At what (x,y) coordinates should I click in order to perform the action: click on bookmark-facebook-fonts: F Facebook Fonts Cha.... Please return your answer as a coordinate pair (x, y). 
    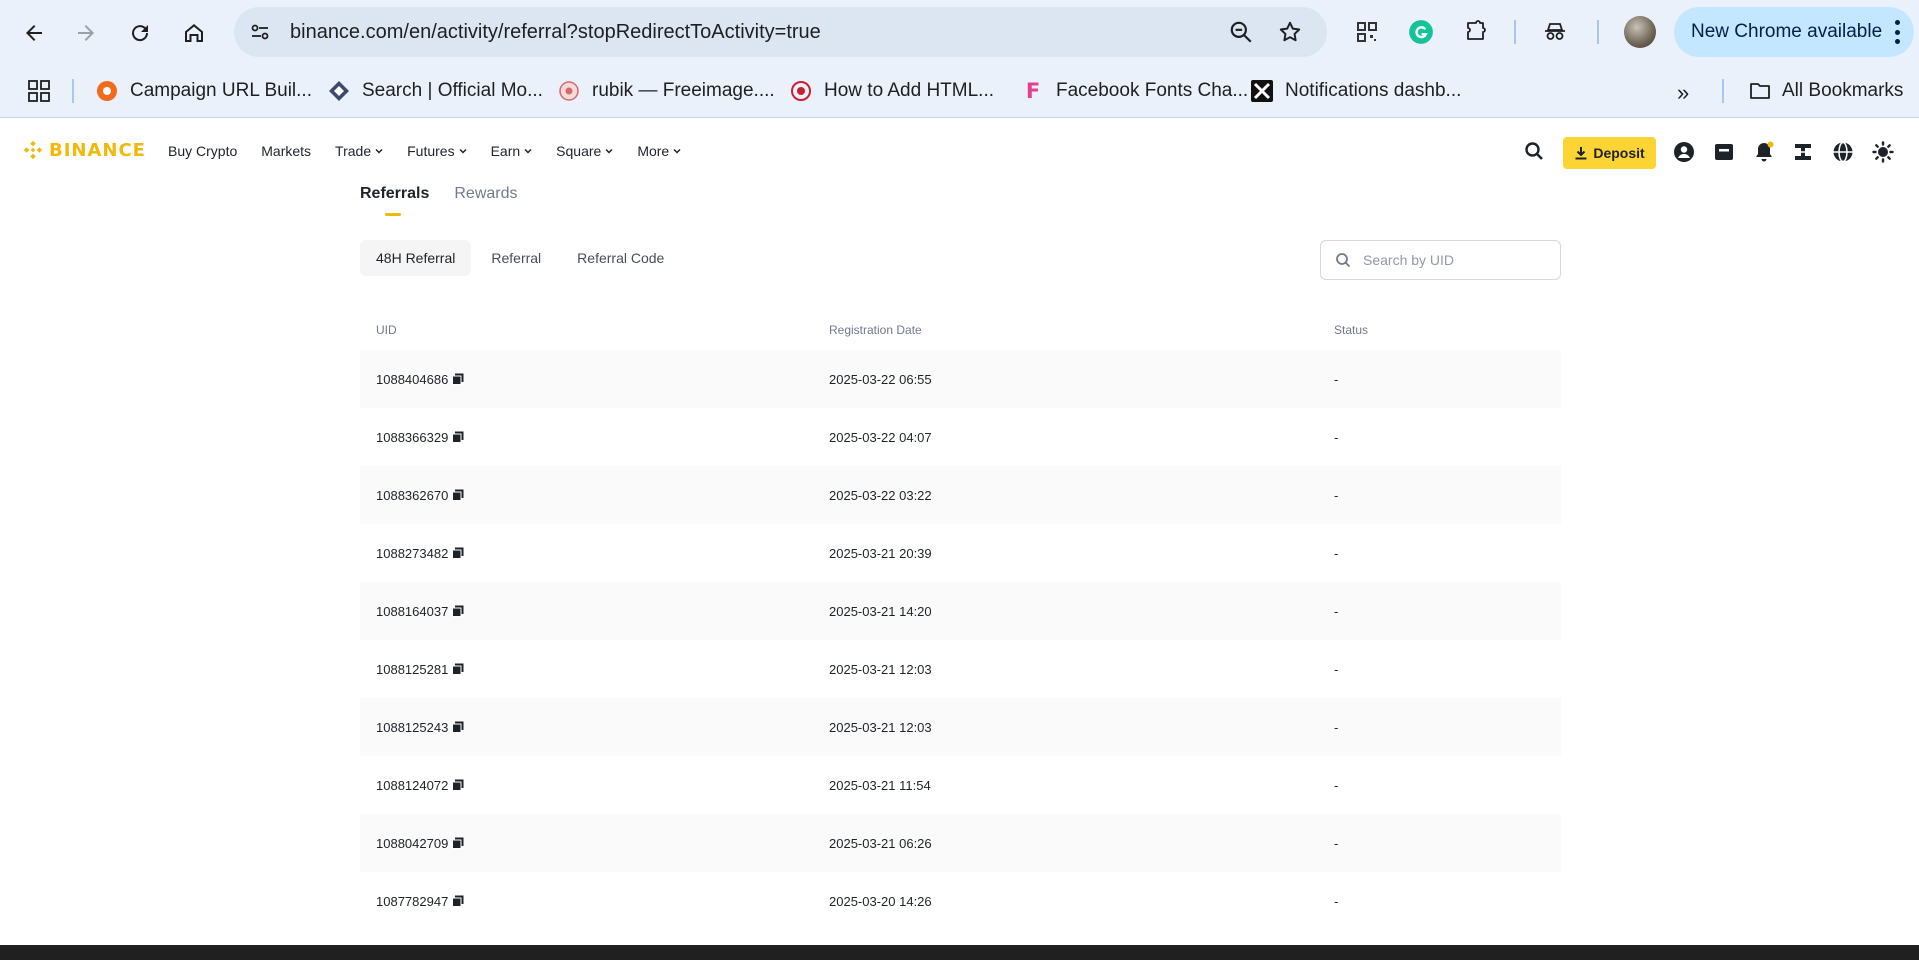
    Looking at the image, I should click on (1135, 91).